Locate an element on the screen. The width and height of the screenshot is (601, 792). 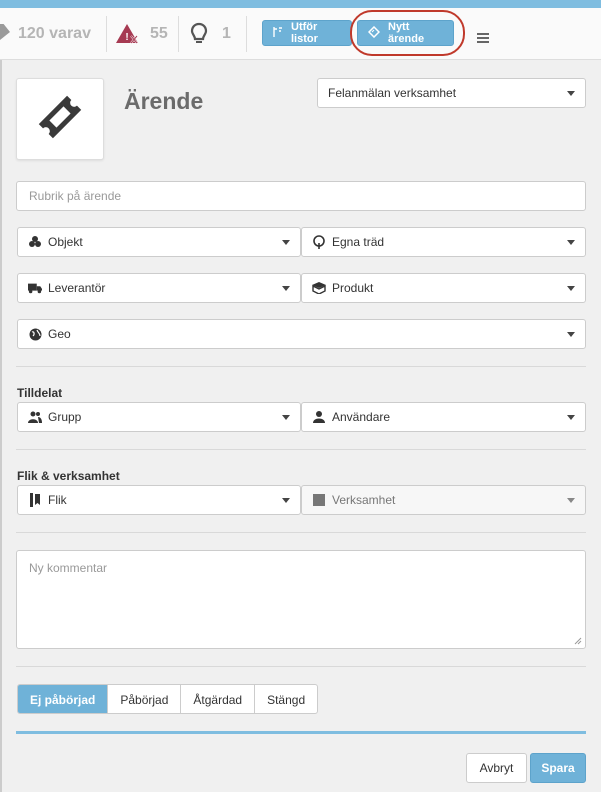
ideas-count: 1 is located at coordinates (226, 33).